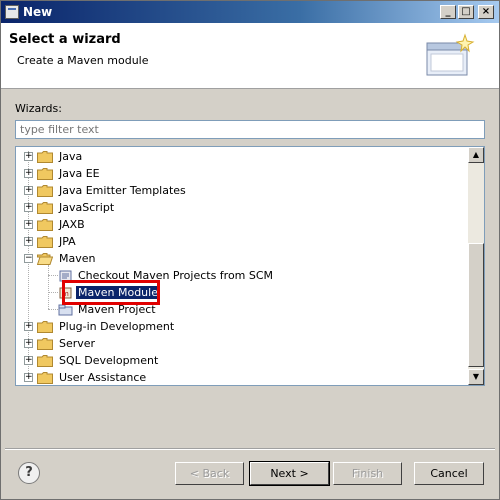  Describe the element at coordinates (250, 129) in the screenshot. I see `filter-input` at that location.